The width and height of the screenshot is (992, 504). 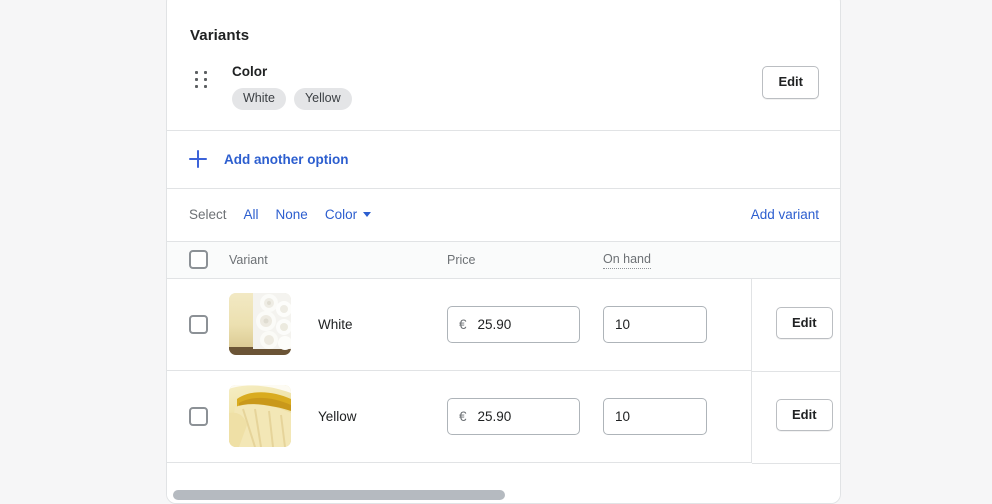 I want to click on page-title: Variants, so click(x=220, y=35).